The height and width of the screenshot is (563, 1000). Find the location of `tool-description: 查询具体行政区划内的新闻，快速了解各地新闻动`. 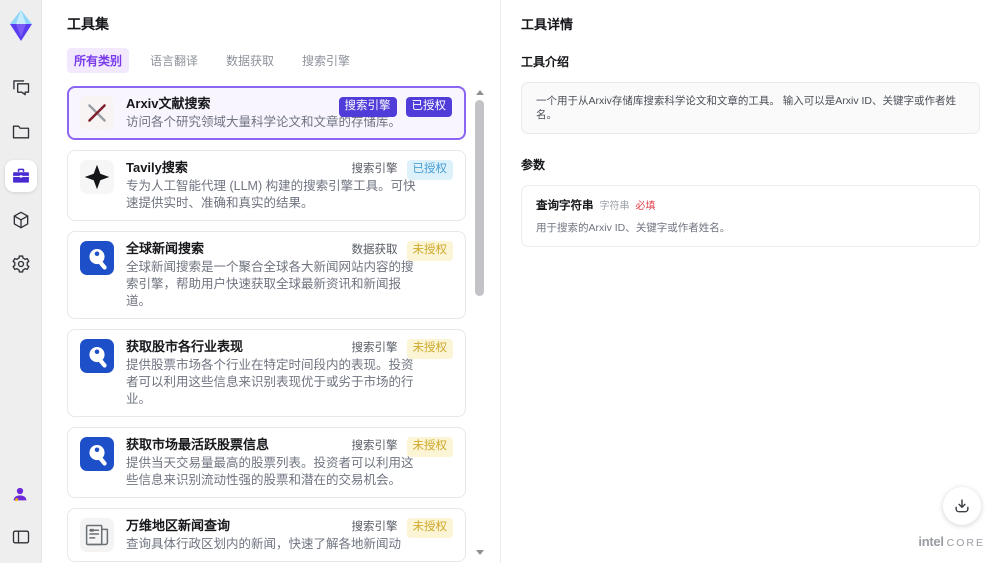

tool-description: 查询具体行政区划内的新闻，快速了解各地新闻动 is located at coordinates (264, 544).